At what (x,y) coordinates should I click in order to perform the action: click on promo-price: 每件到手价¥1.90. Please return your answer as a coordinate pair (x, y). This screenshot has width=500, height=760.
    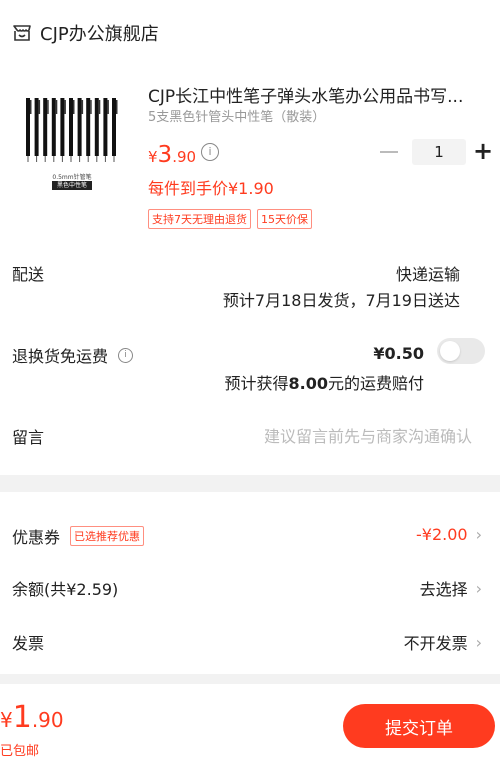
    Looking at the image, I should click on (211, 188).